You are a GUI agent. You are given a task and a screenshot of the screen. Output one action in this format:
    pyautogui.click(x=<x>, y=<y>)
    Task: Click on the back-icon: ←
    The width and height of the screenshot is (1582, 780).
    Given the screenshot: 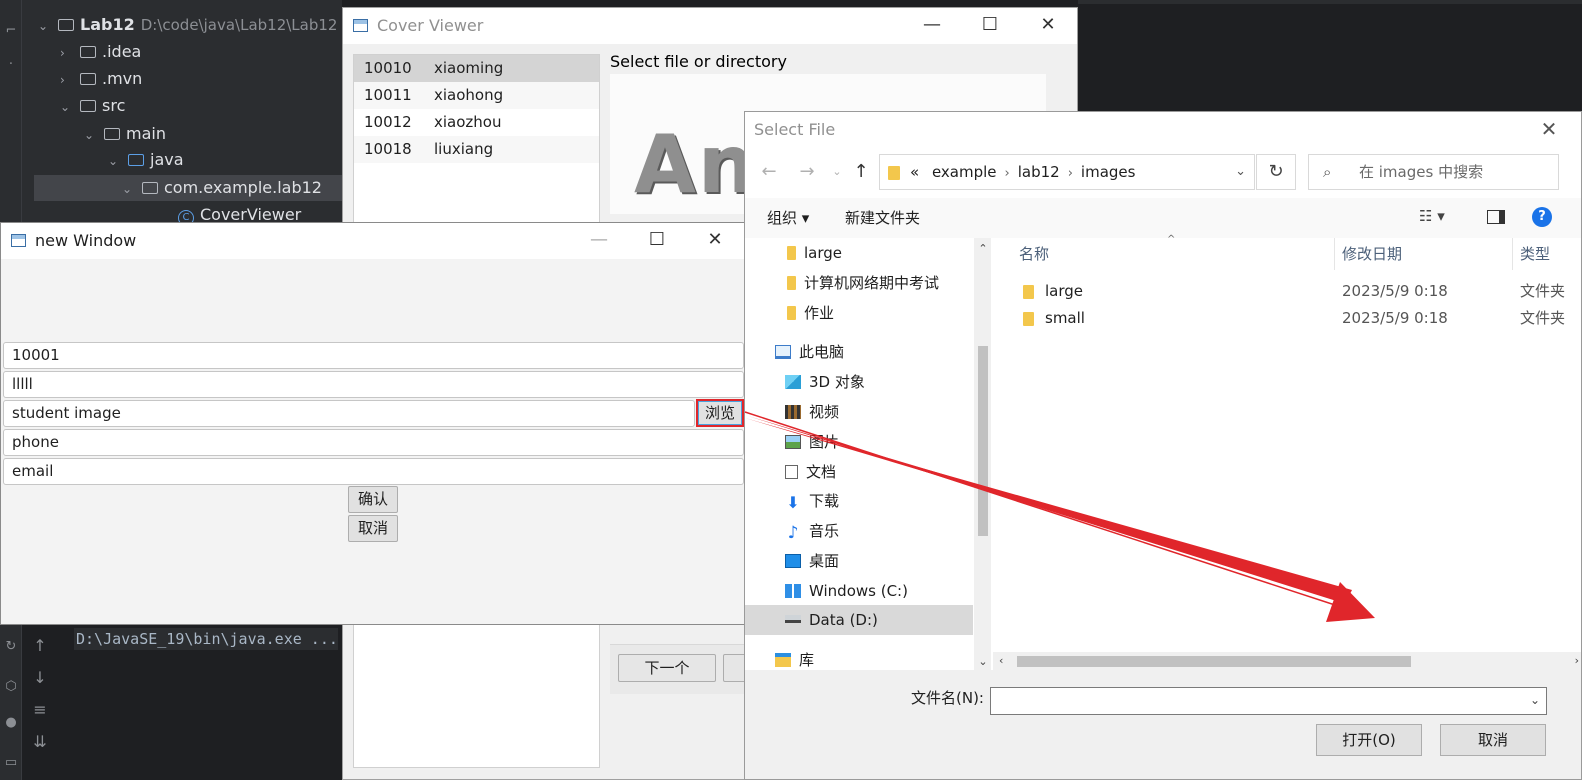 What is the action you would take?
    pyautogui.click(x=769, y=172)
    